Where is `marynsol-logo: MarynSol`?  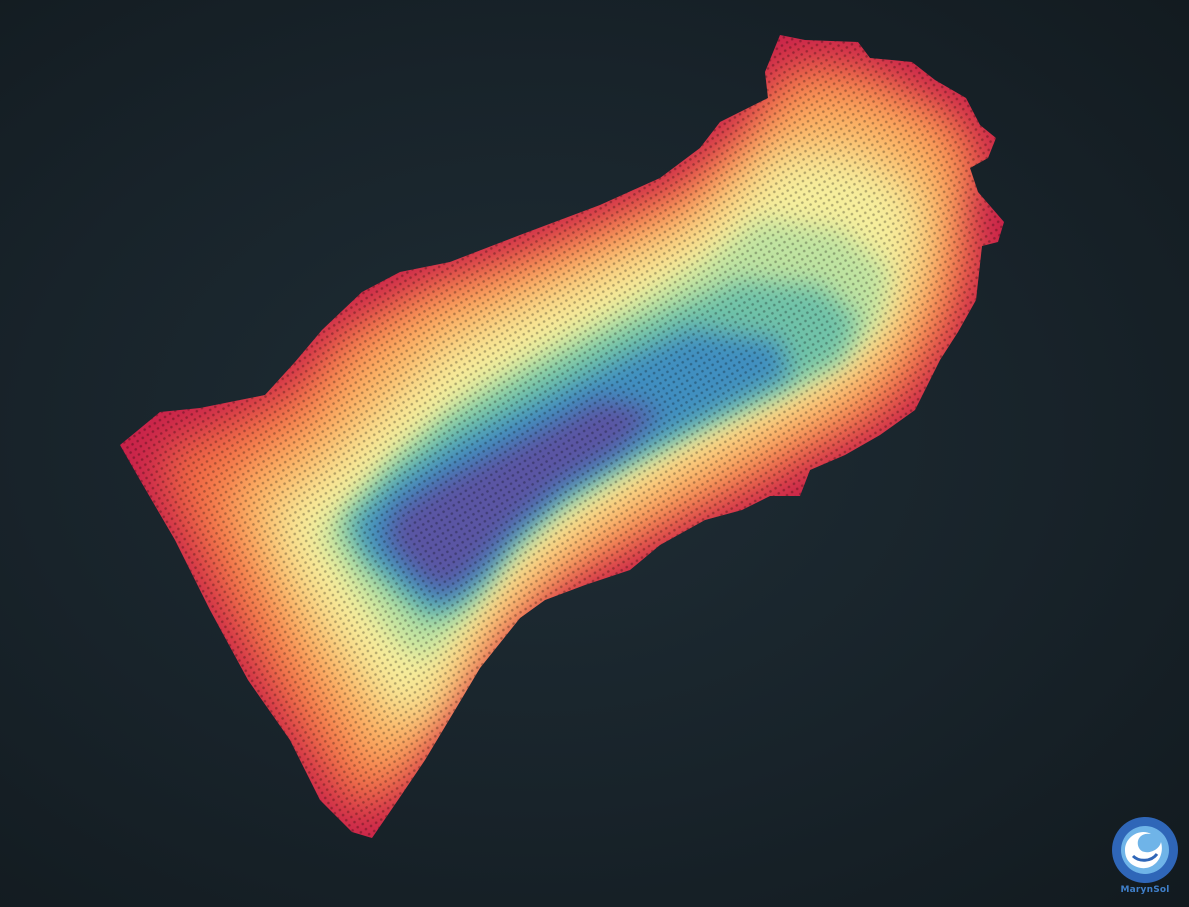
marynsol-logo: MarynSol is located at coordinates (1145, 858).